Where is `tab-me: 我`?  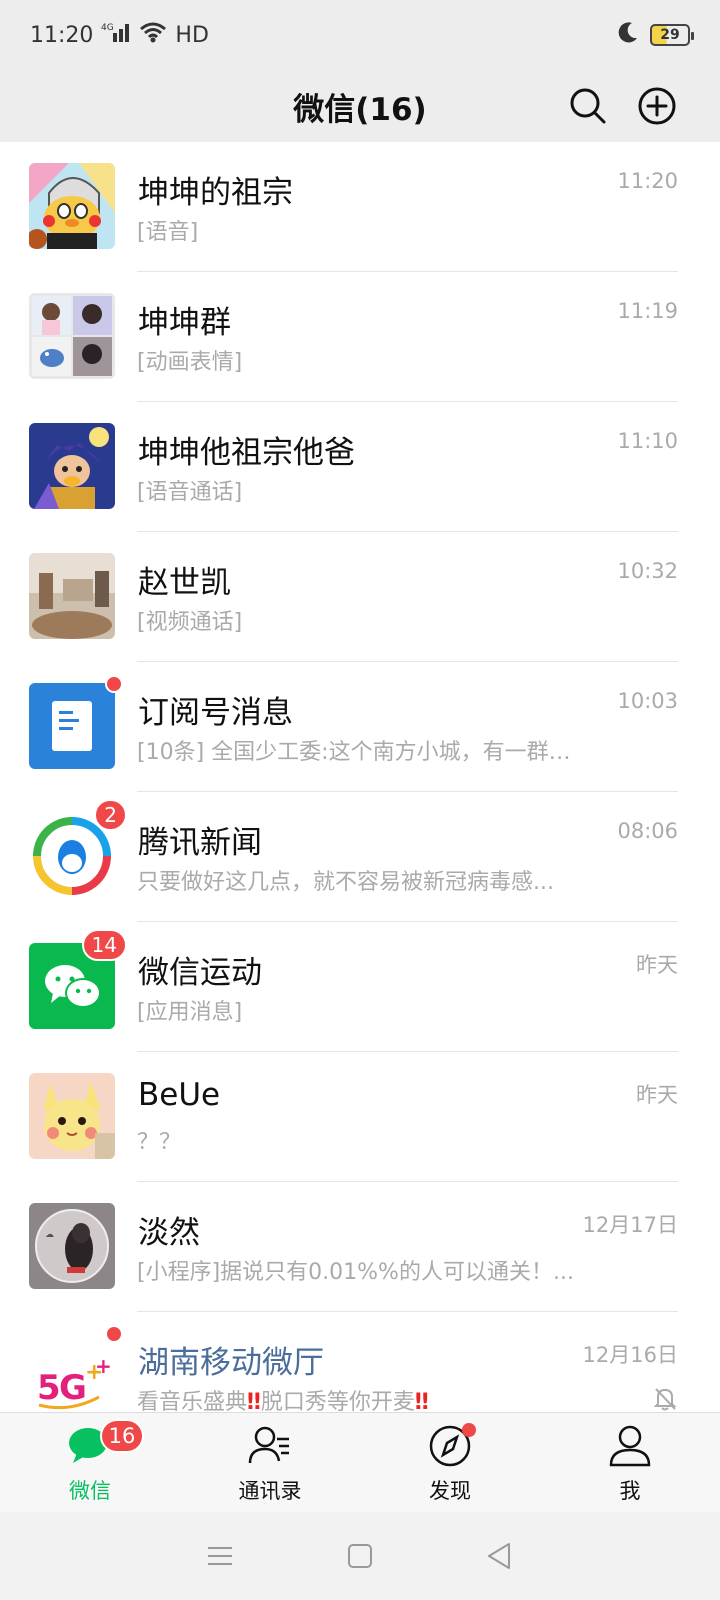
tab-me: 我 is located at coordinates (630, 1462).